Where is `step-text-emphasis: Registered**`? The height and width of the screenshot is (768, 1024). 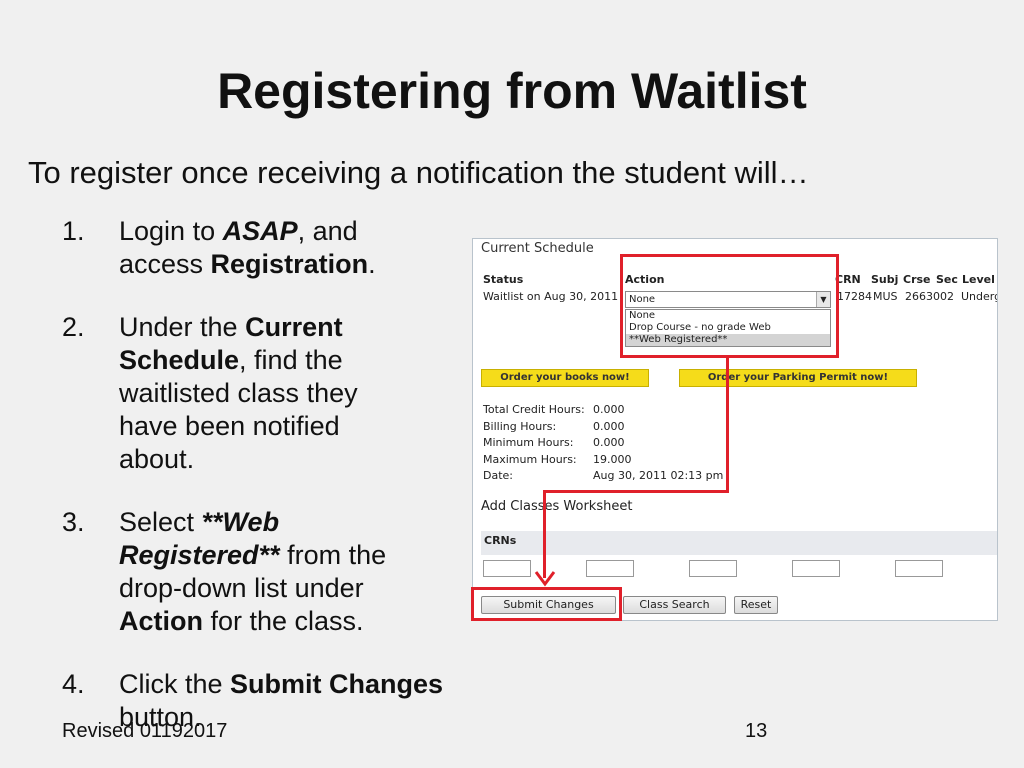 step-text-emphasis: Registered** is located at coordinates (199, 555).